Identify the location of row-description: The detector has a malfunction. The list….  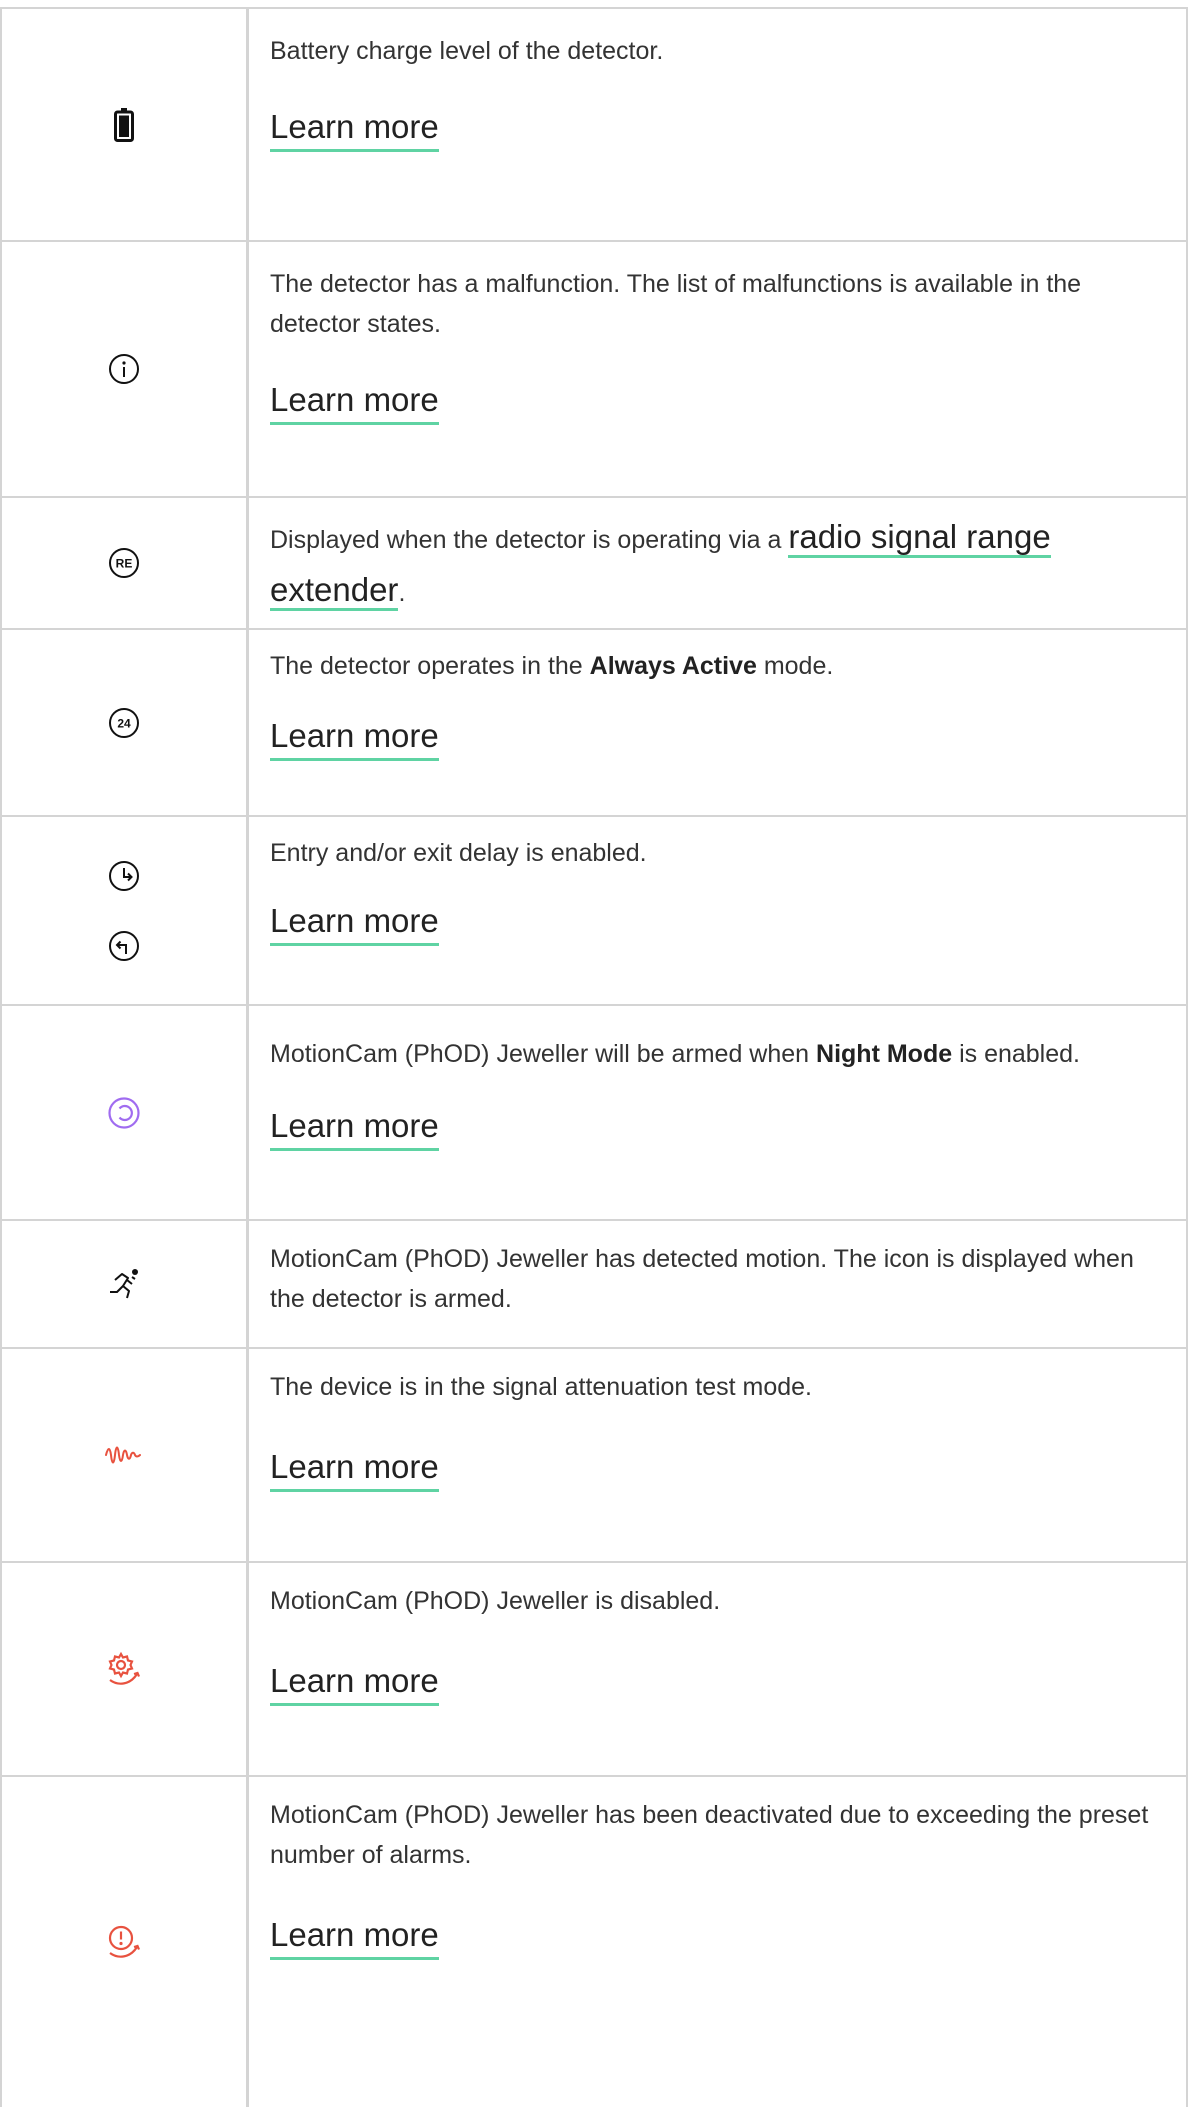
(676, 304).